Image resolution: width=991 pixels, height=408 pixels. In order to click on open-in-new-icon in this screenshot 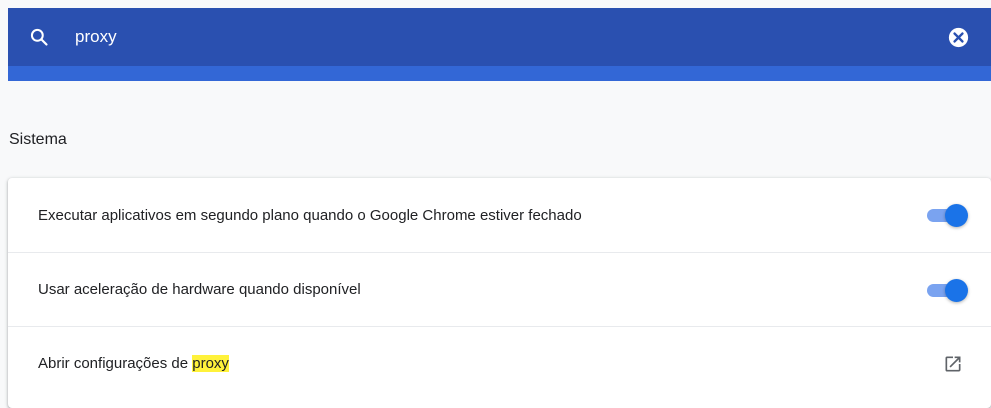, I will do `click(953, 364)`.